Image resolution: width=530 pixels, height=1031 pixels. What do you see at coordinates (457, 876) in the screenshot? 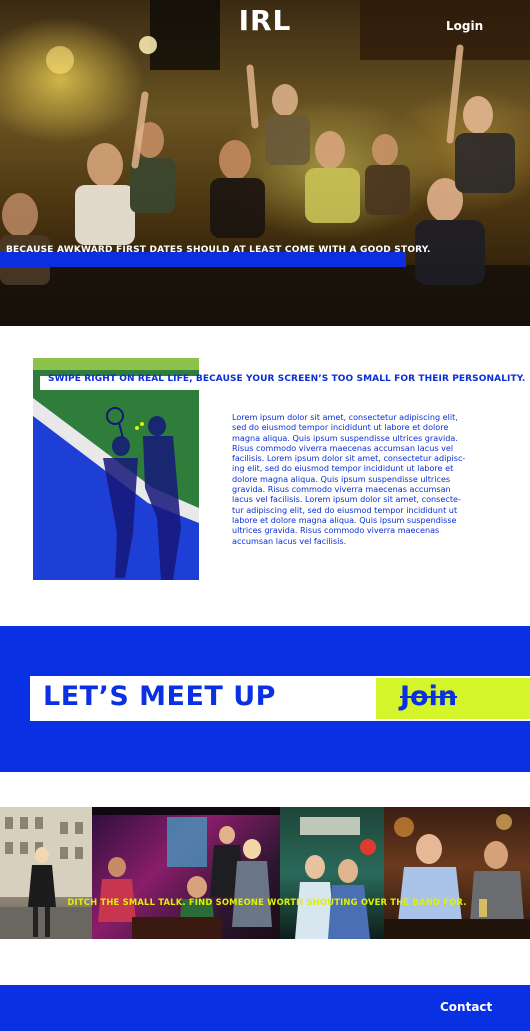
I see `bar-illustration` at bounding box center [457, 876].